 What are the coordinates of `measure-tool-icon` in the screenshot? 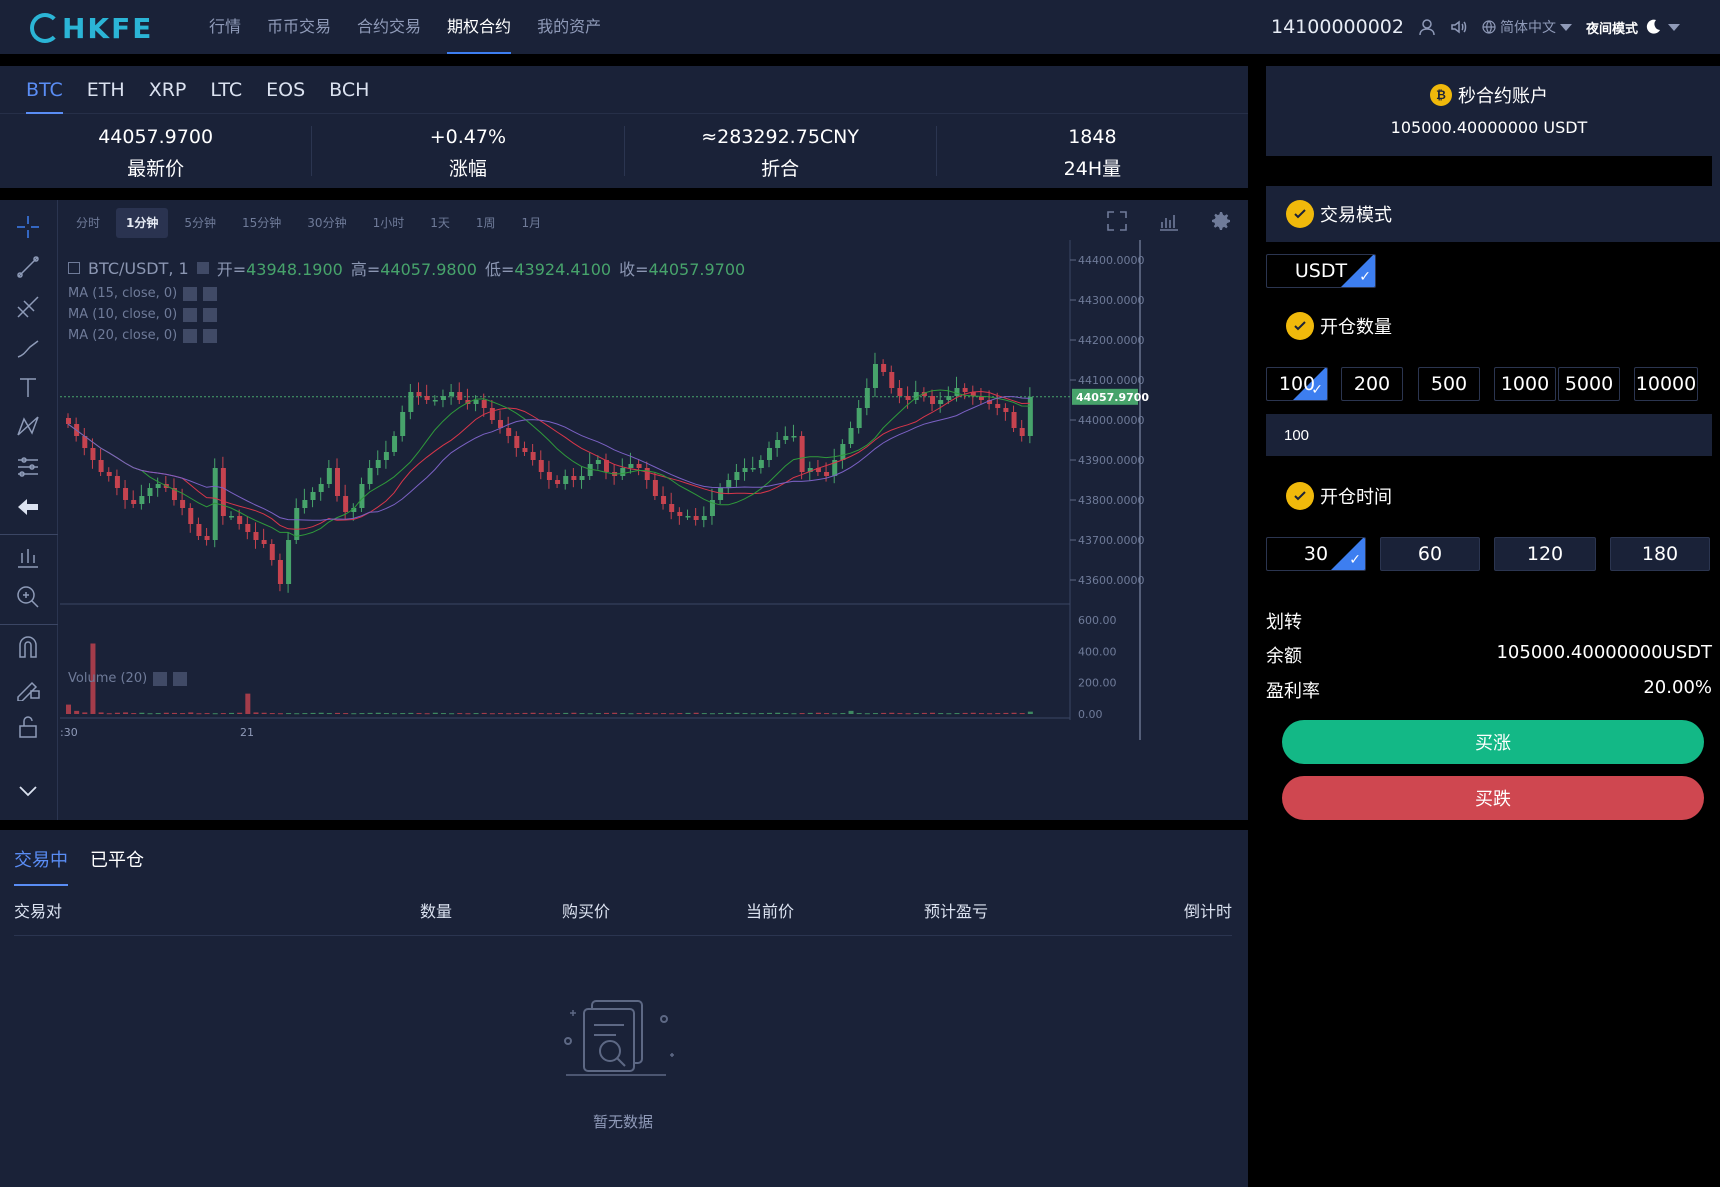 It's located at (28, 467).